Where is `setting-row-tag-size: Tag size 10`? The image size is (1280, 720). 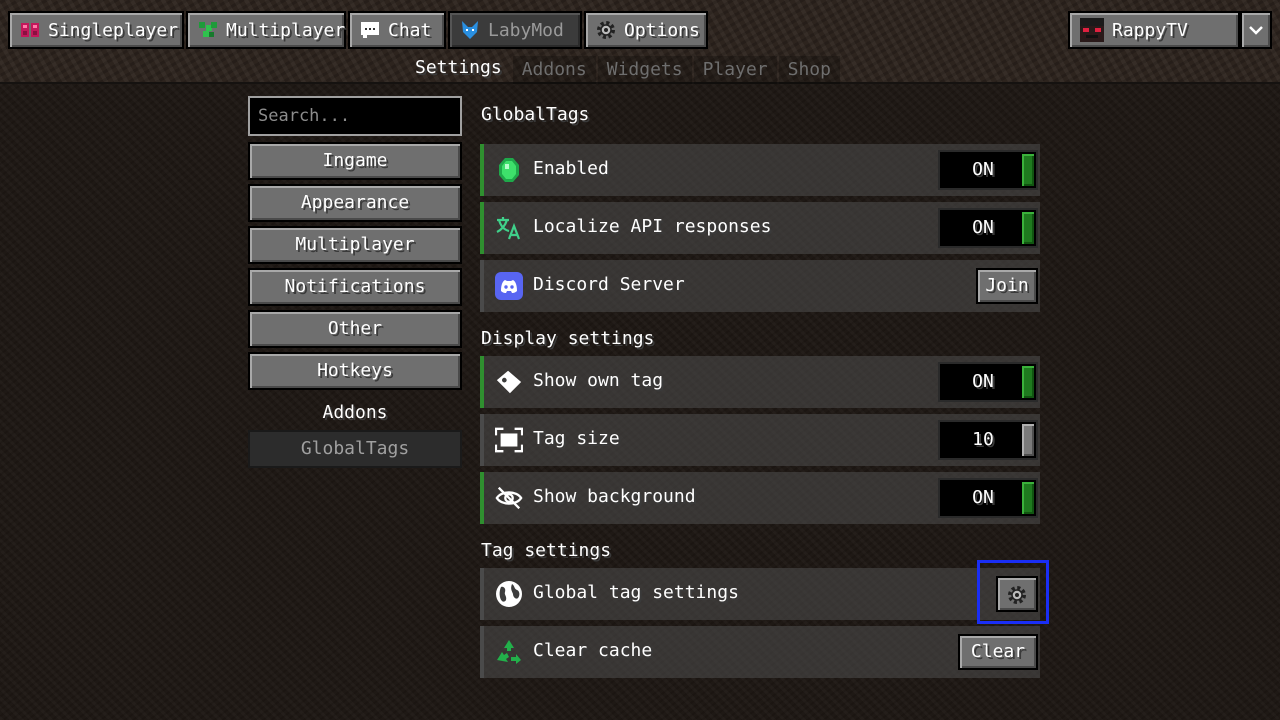 setting-row-tag-size: Tag size 10 is located at coordinates (760, 440).